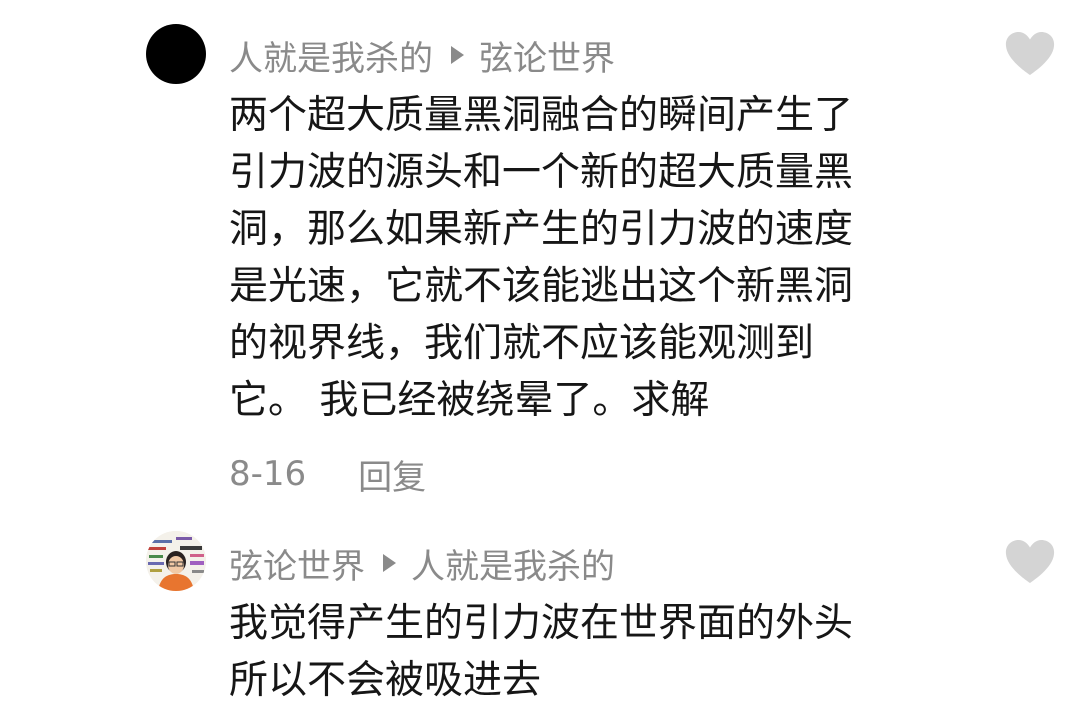 This screenshot has width=1080, height=719. What do you see at coordinates (547, 55) in the screenshot?
I see `comment-reply-to: 弦论世界` at bounding box center [547, 55].